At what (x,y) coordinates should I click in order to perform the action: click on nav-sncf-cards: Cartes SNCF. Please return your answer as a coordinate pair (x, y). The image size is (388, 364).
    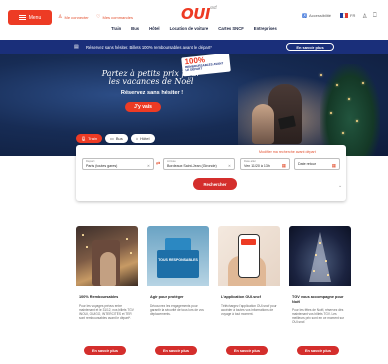
    Looking at the image, I should click on (231, 29).